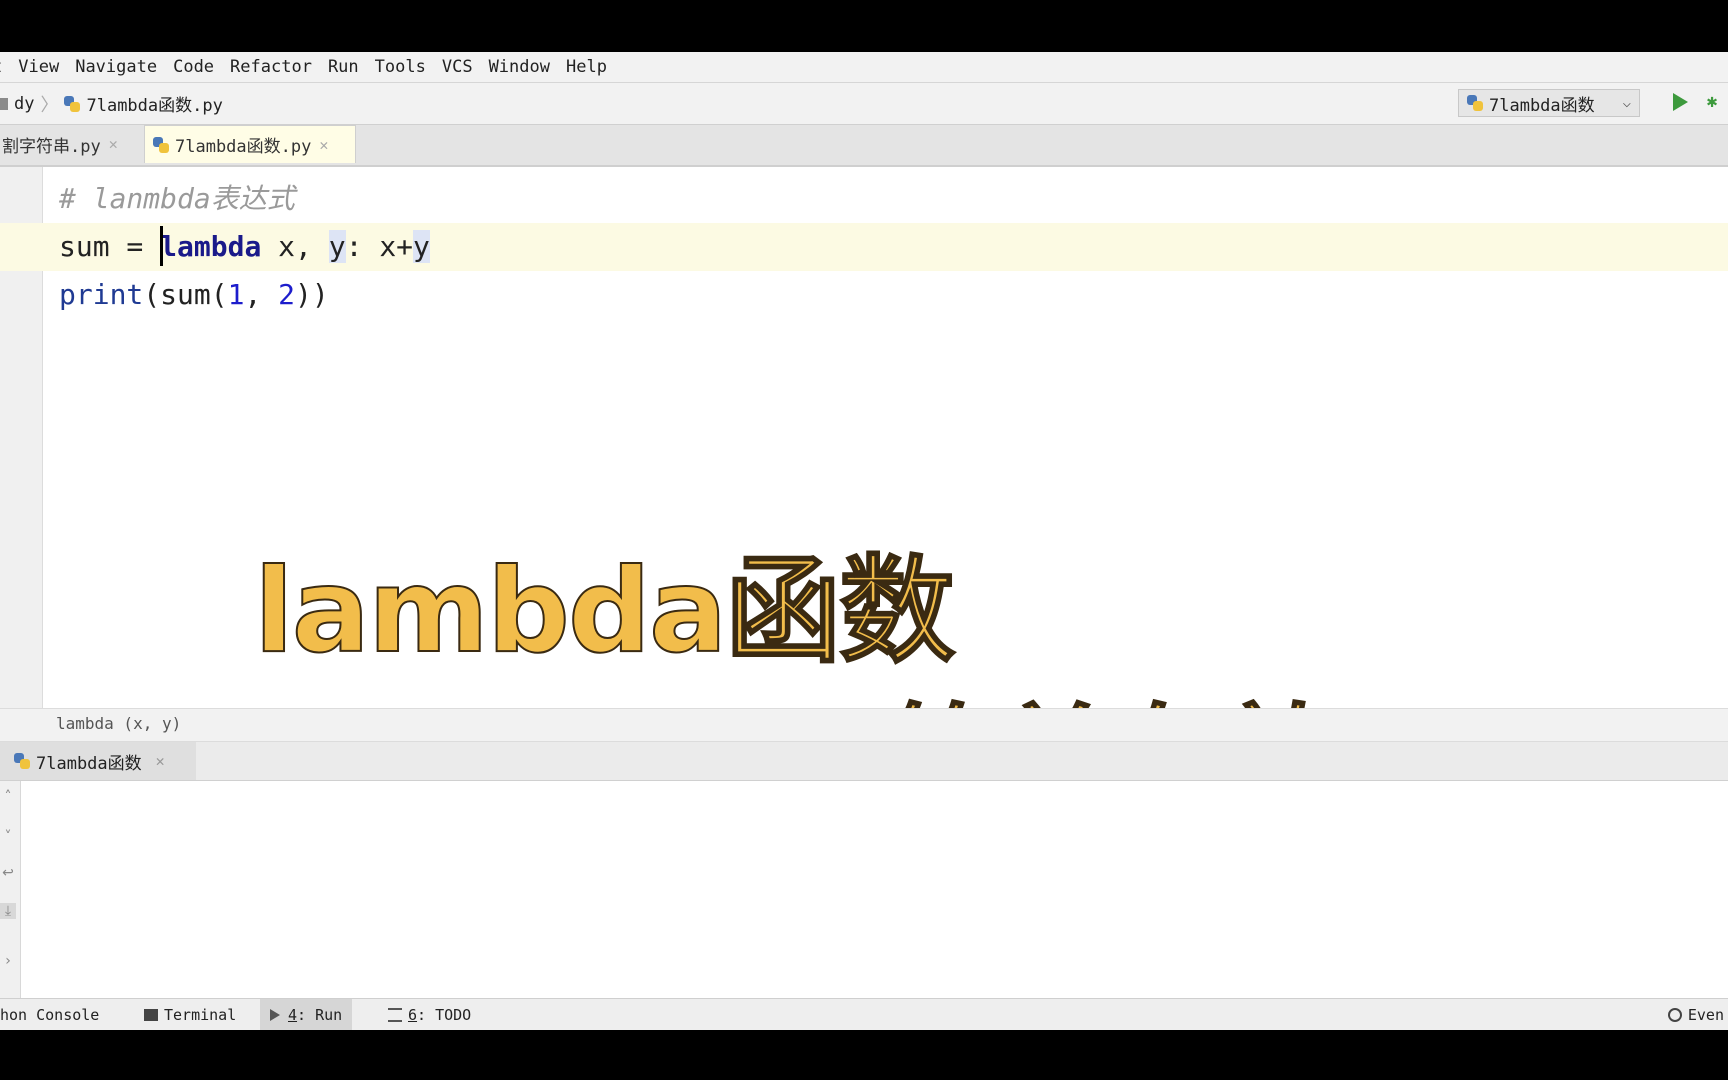 The height and width of the screenshot is (1080, 1728). What do you see at coordinates (24, 104) in the screenshot?
I see `breadcrumb-folder: dy` at bounding box center [24, 104].